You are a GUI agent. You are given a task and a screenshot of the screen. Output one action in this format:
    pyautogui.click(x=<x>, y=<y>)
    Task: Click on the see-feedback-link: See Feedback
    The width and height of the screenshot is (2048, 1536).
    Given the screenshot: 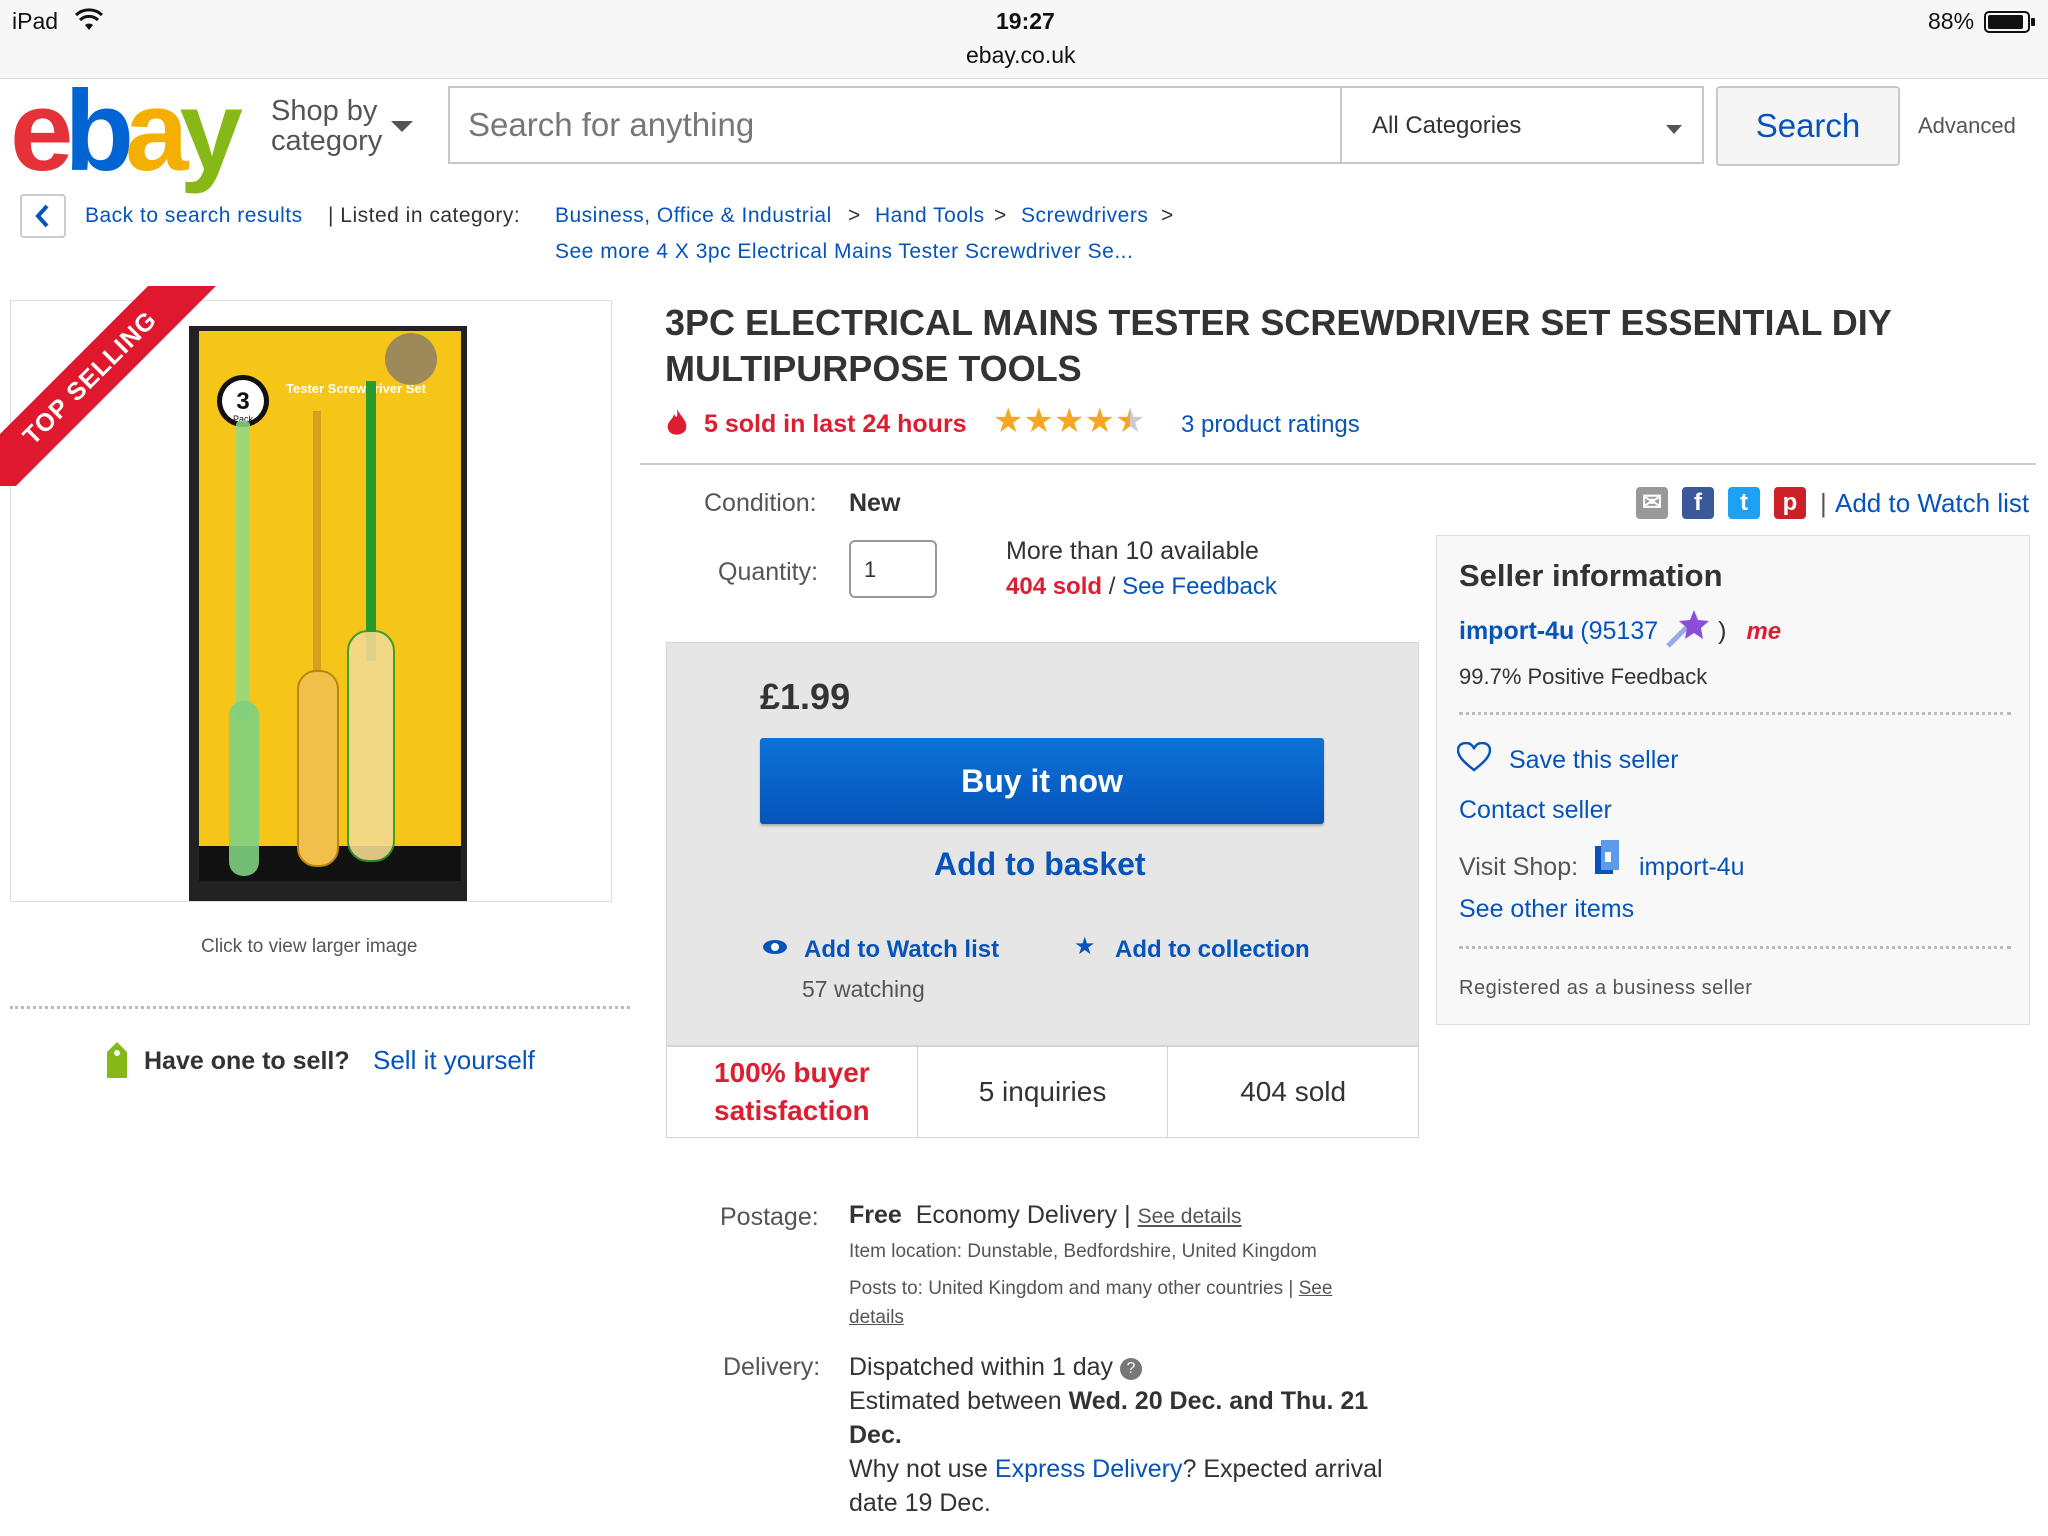 What is the action you would take?
    pyautogui.click(x=1199, y=586)
    